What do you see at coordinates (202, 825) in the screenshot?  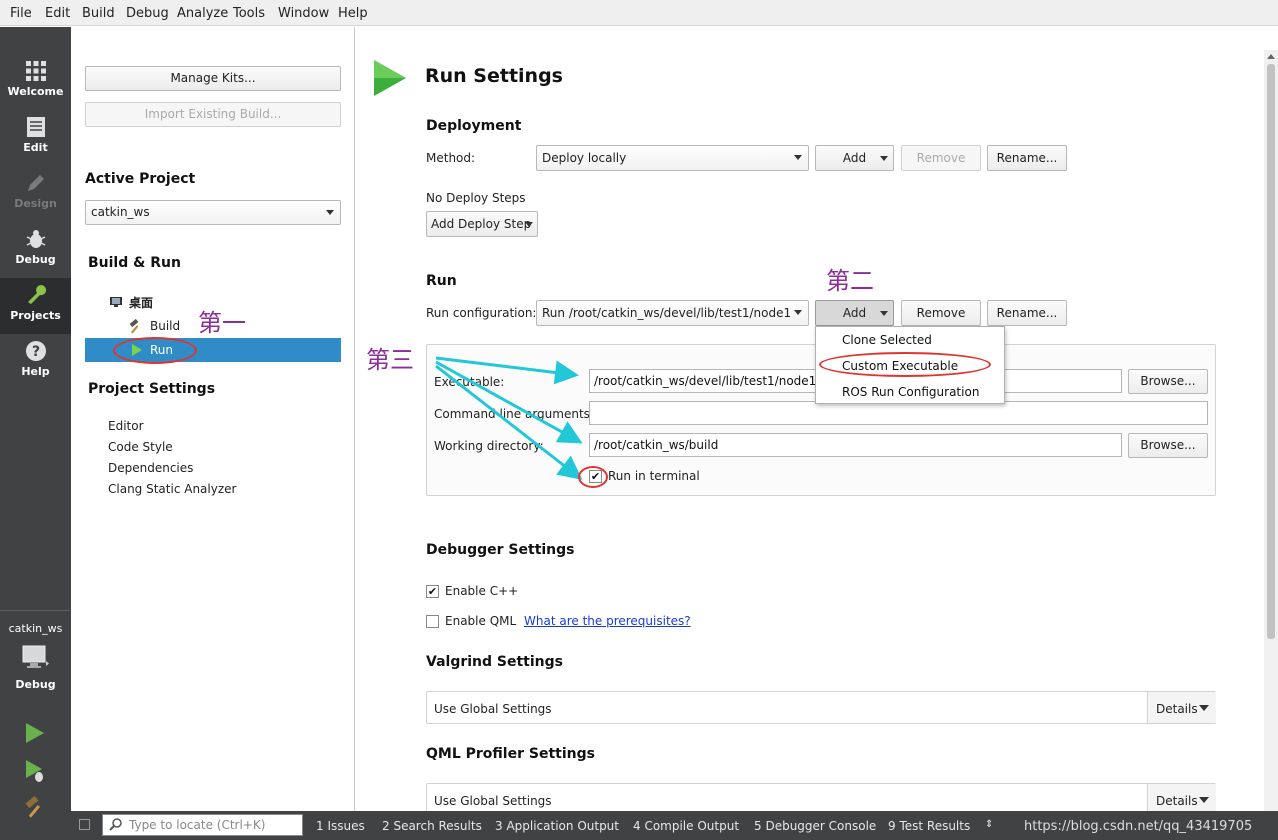 I see `locator-input: Type to locate (Ctrl+K)` at bounding box center [202, 825].